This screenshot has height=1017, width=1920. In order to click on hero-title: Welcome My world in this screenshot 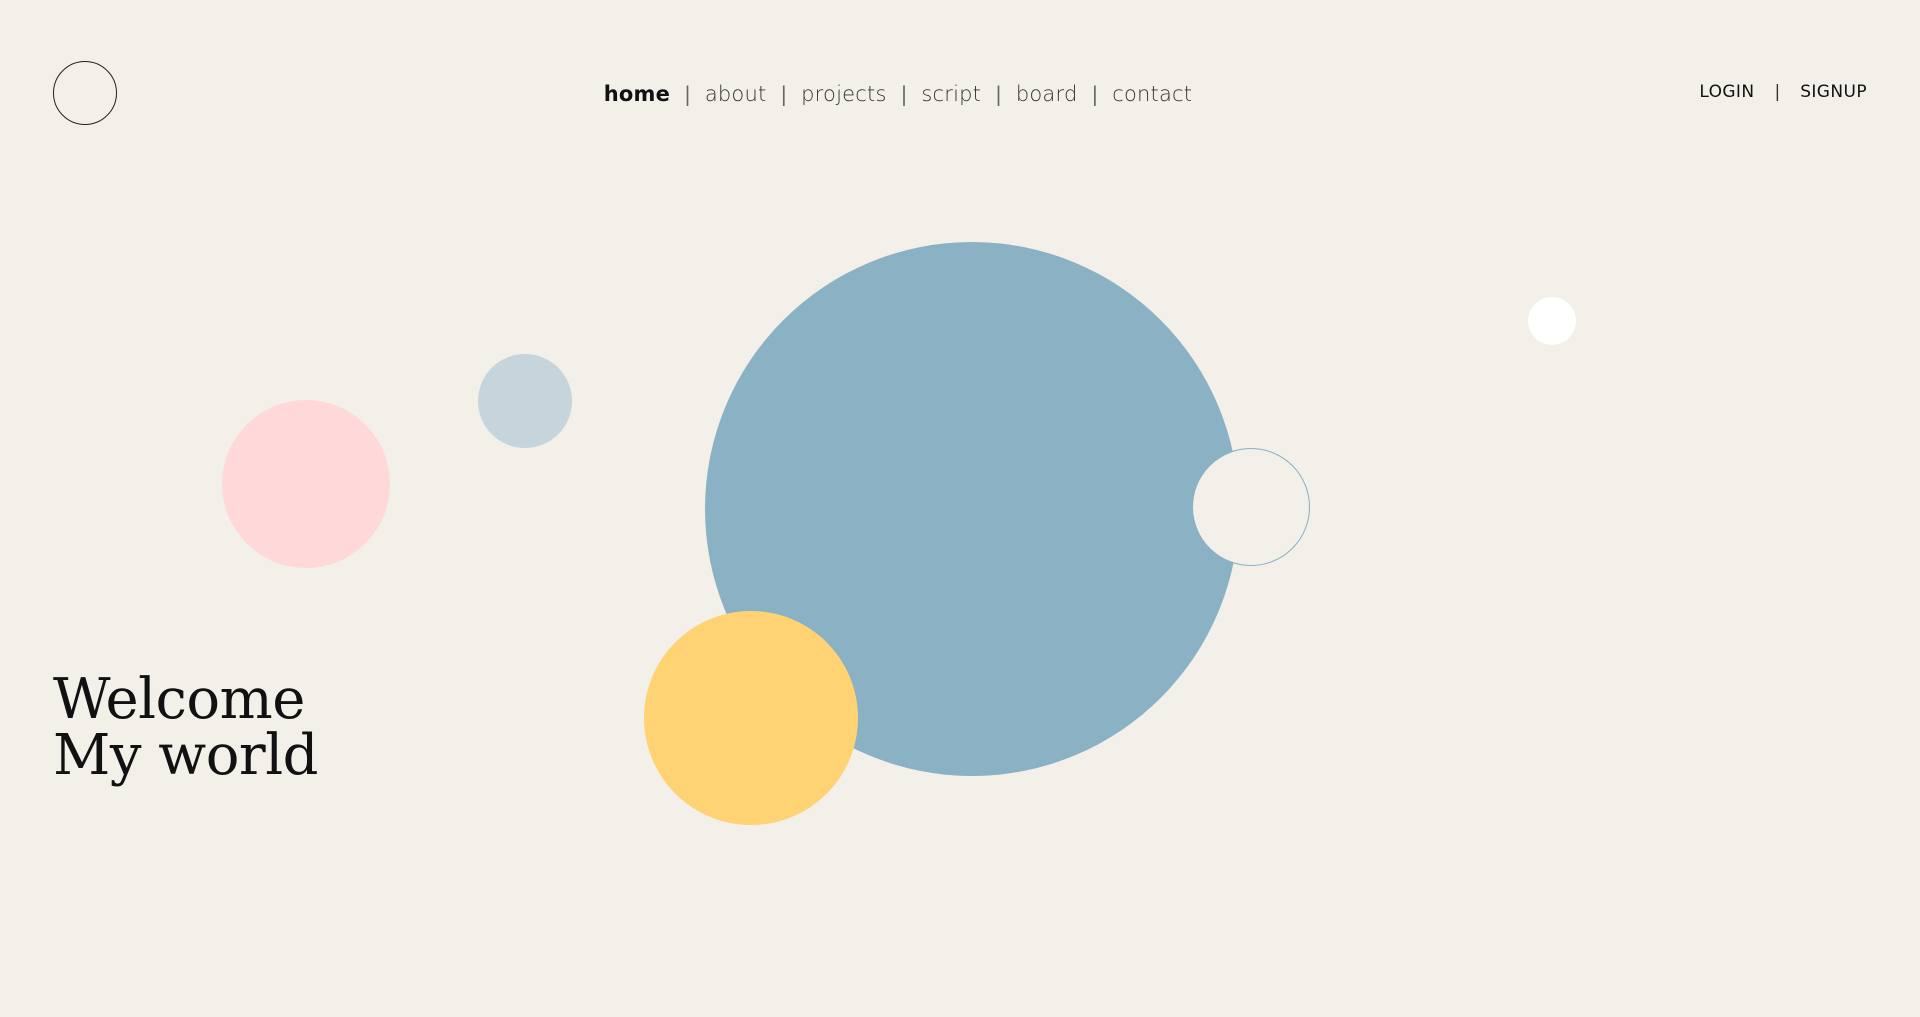, I will do `click(185, 728)`.